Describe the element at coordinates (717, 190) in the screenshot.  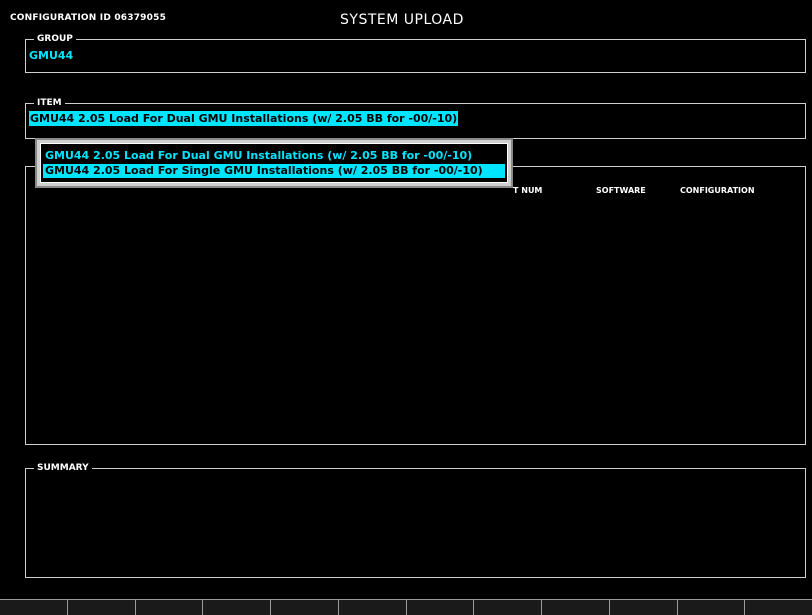
I see `column-header-configuration: CONFIGURATION` at that location.